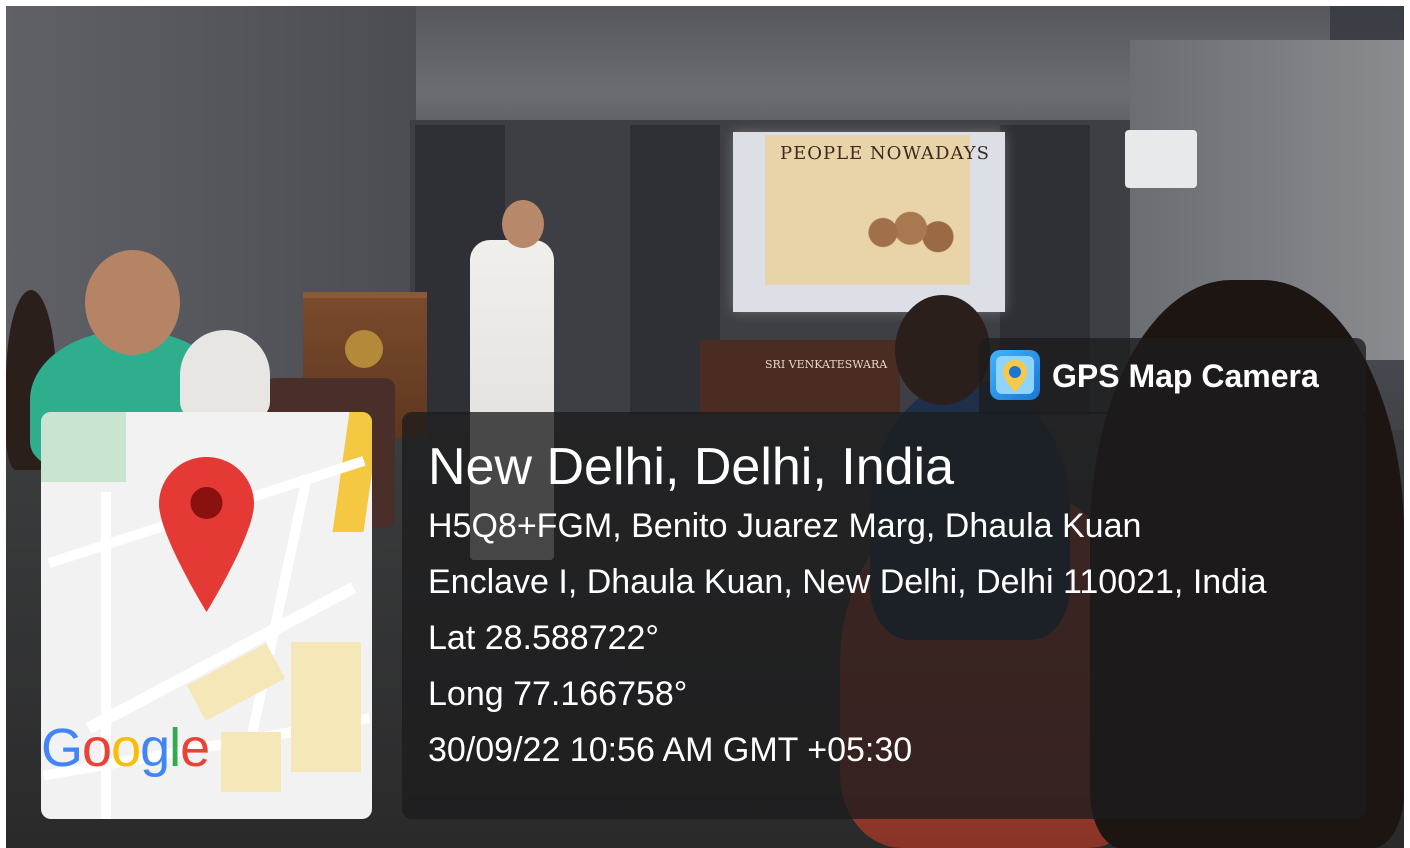  What do you see at coordinates (62, 748) in the screenshot?
I see `google-logo-letter: G` at bounding box center [62, 748].